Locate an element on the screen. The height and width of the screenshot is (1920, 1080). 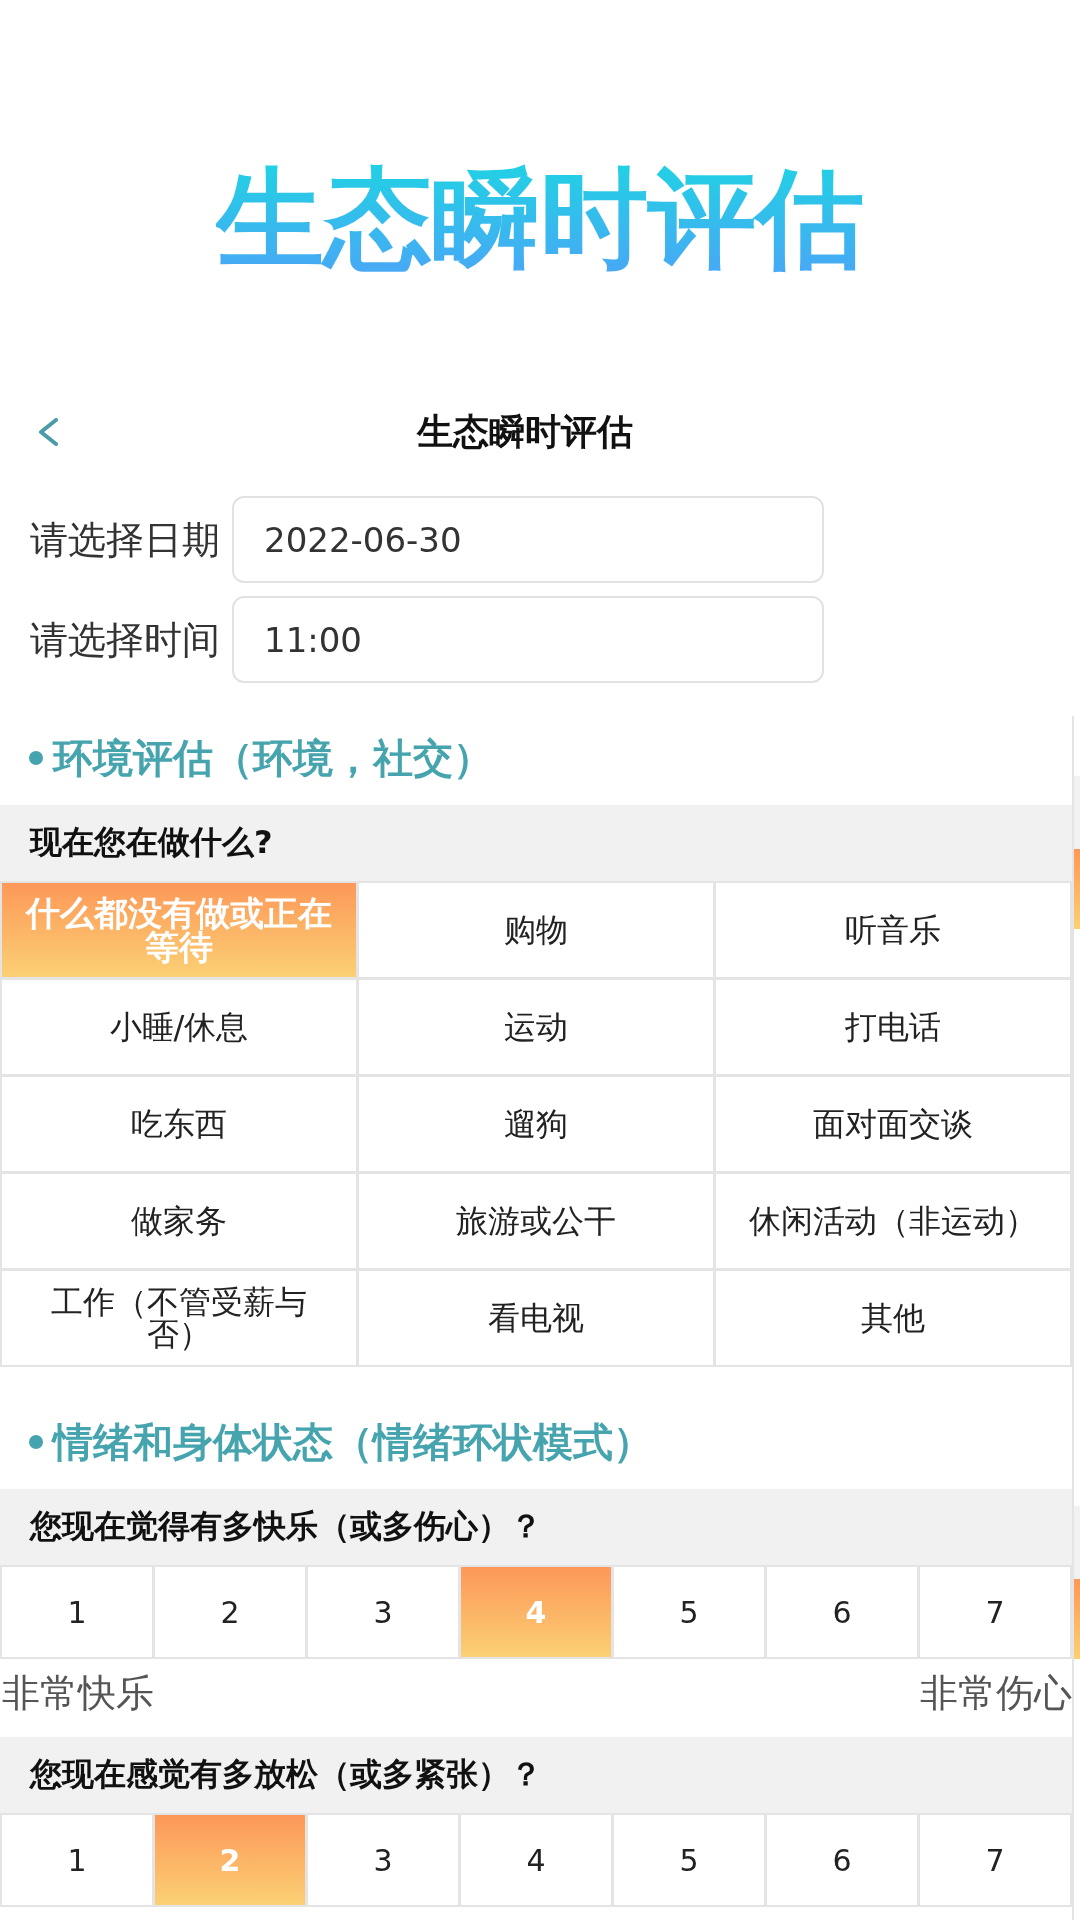
question-prompt: 现在您在做什么? is located at coordinates (536, 843).